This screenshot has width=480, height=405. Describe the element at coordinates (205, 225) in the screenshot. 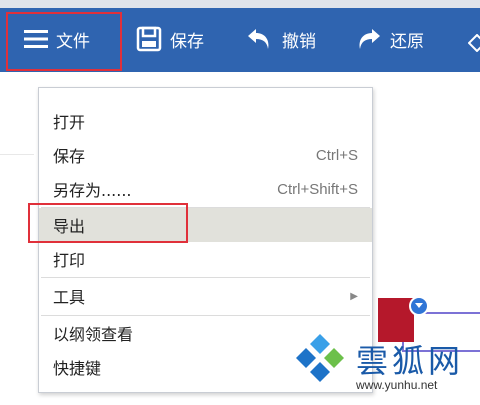

I see `menu-item-export: 导出` at that location.